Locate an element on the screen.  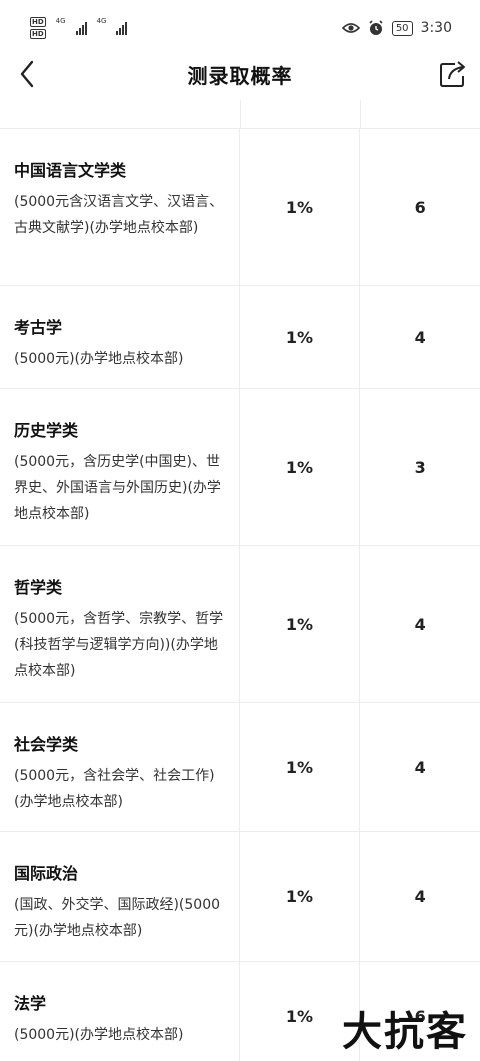
major-name: 中国语言文学类 is located at coordinates (70, 170).